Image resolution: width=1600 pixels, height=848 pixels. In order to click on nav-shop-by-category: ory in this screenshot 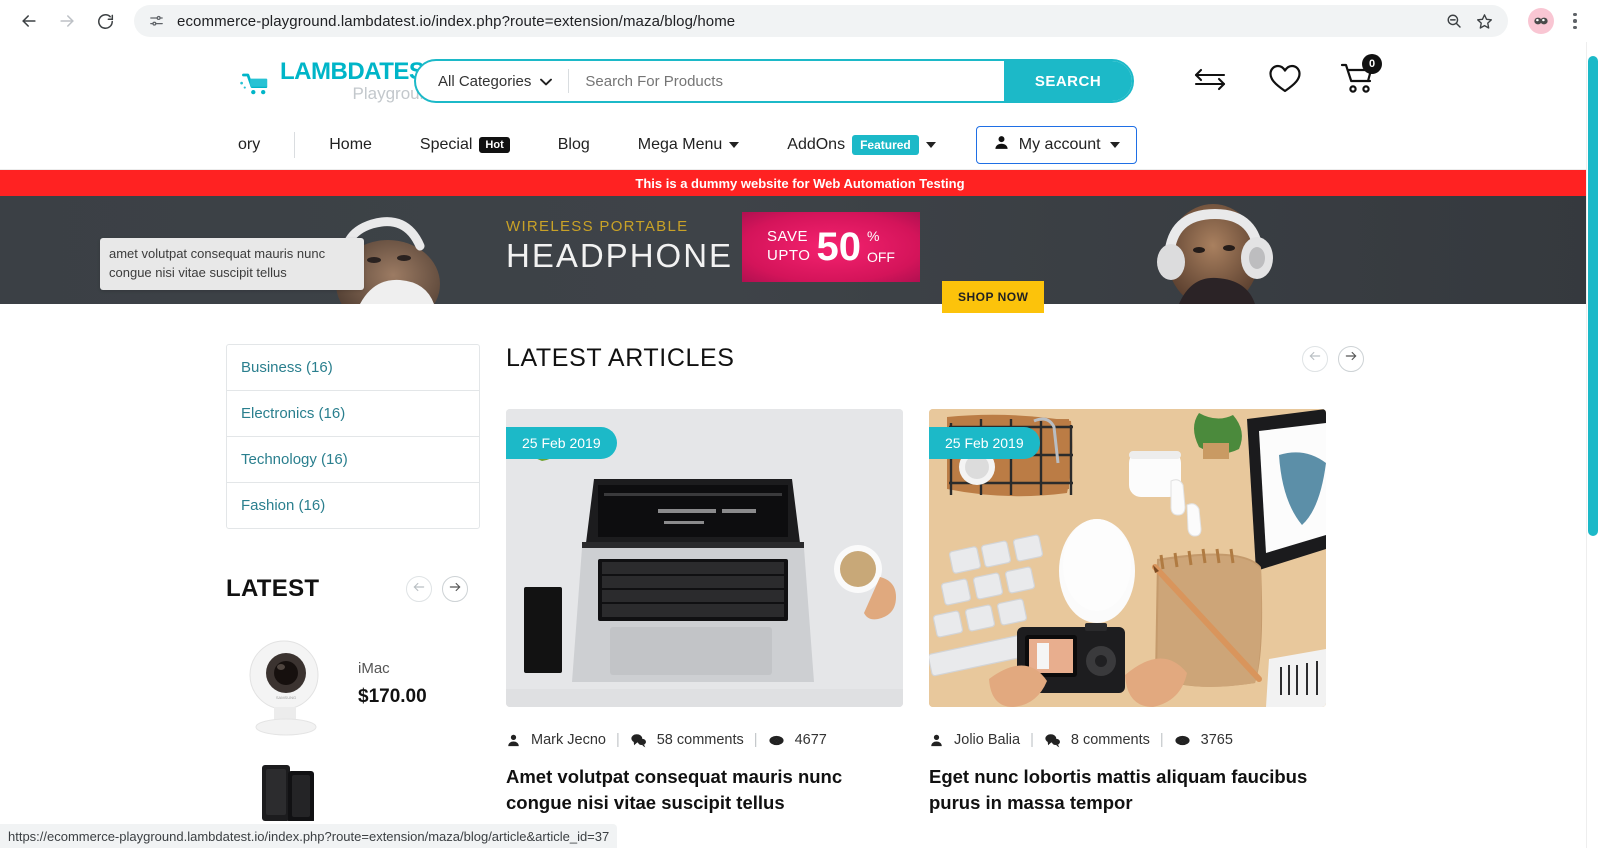, I will do `click(261, 145)`.